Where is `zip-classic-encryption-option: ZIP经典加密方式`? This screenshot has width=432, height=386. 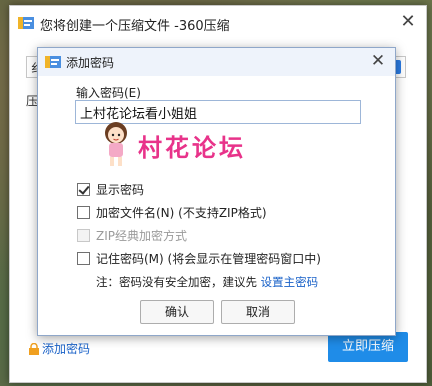
zip-classic-encryption-option: ZIP经典加密方式 is located at coordinates (132, 236).